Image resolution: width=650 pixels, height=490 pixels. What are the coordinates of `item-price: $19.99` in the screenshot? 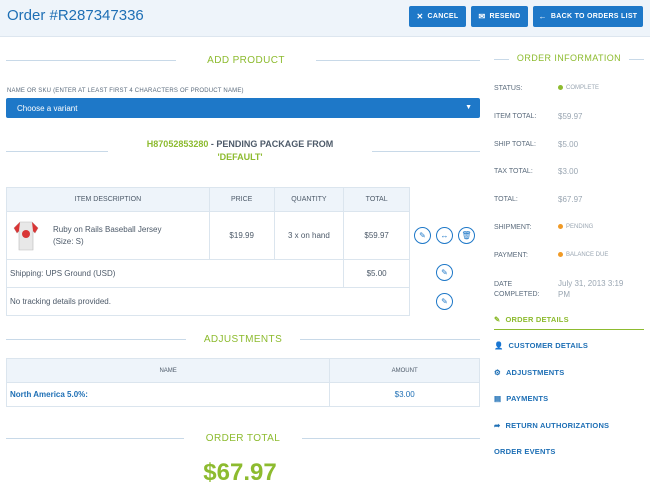 It's located at (241, 235).